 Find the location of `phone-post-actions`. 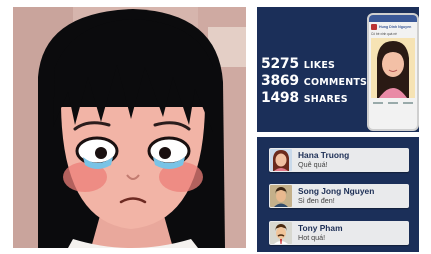

phone-post-actions is located at coordinates (393, 103).